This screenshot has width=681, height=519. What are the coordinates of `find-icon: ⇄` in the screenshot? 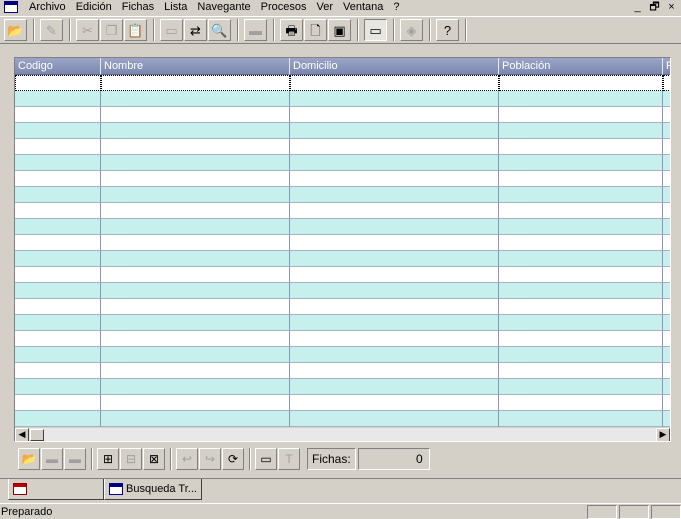 It's located at (195, 30).